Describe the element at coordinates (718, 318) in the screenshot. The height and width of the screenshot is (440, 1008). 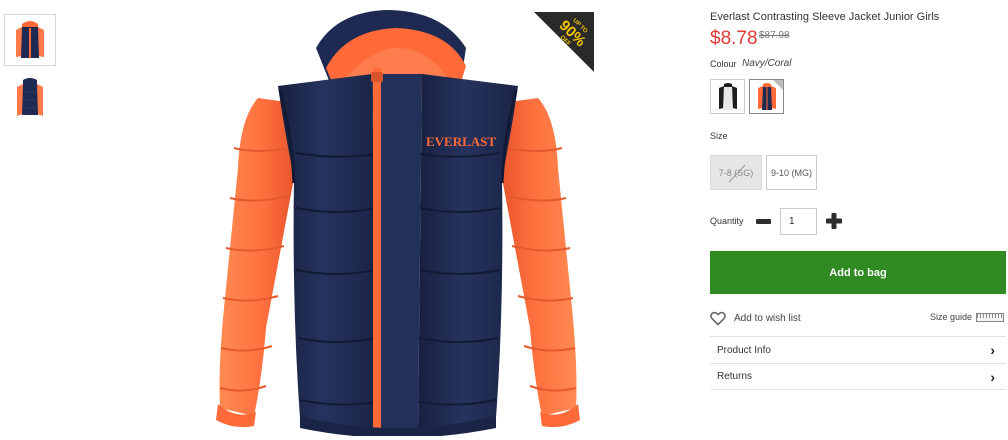
I see `heart-icon` at that location.